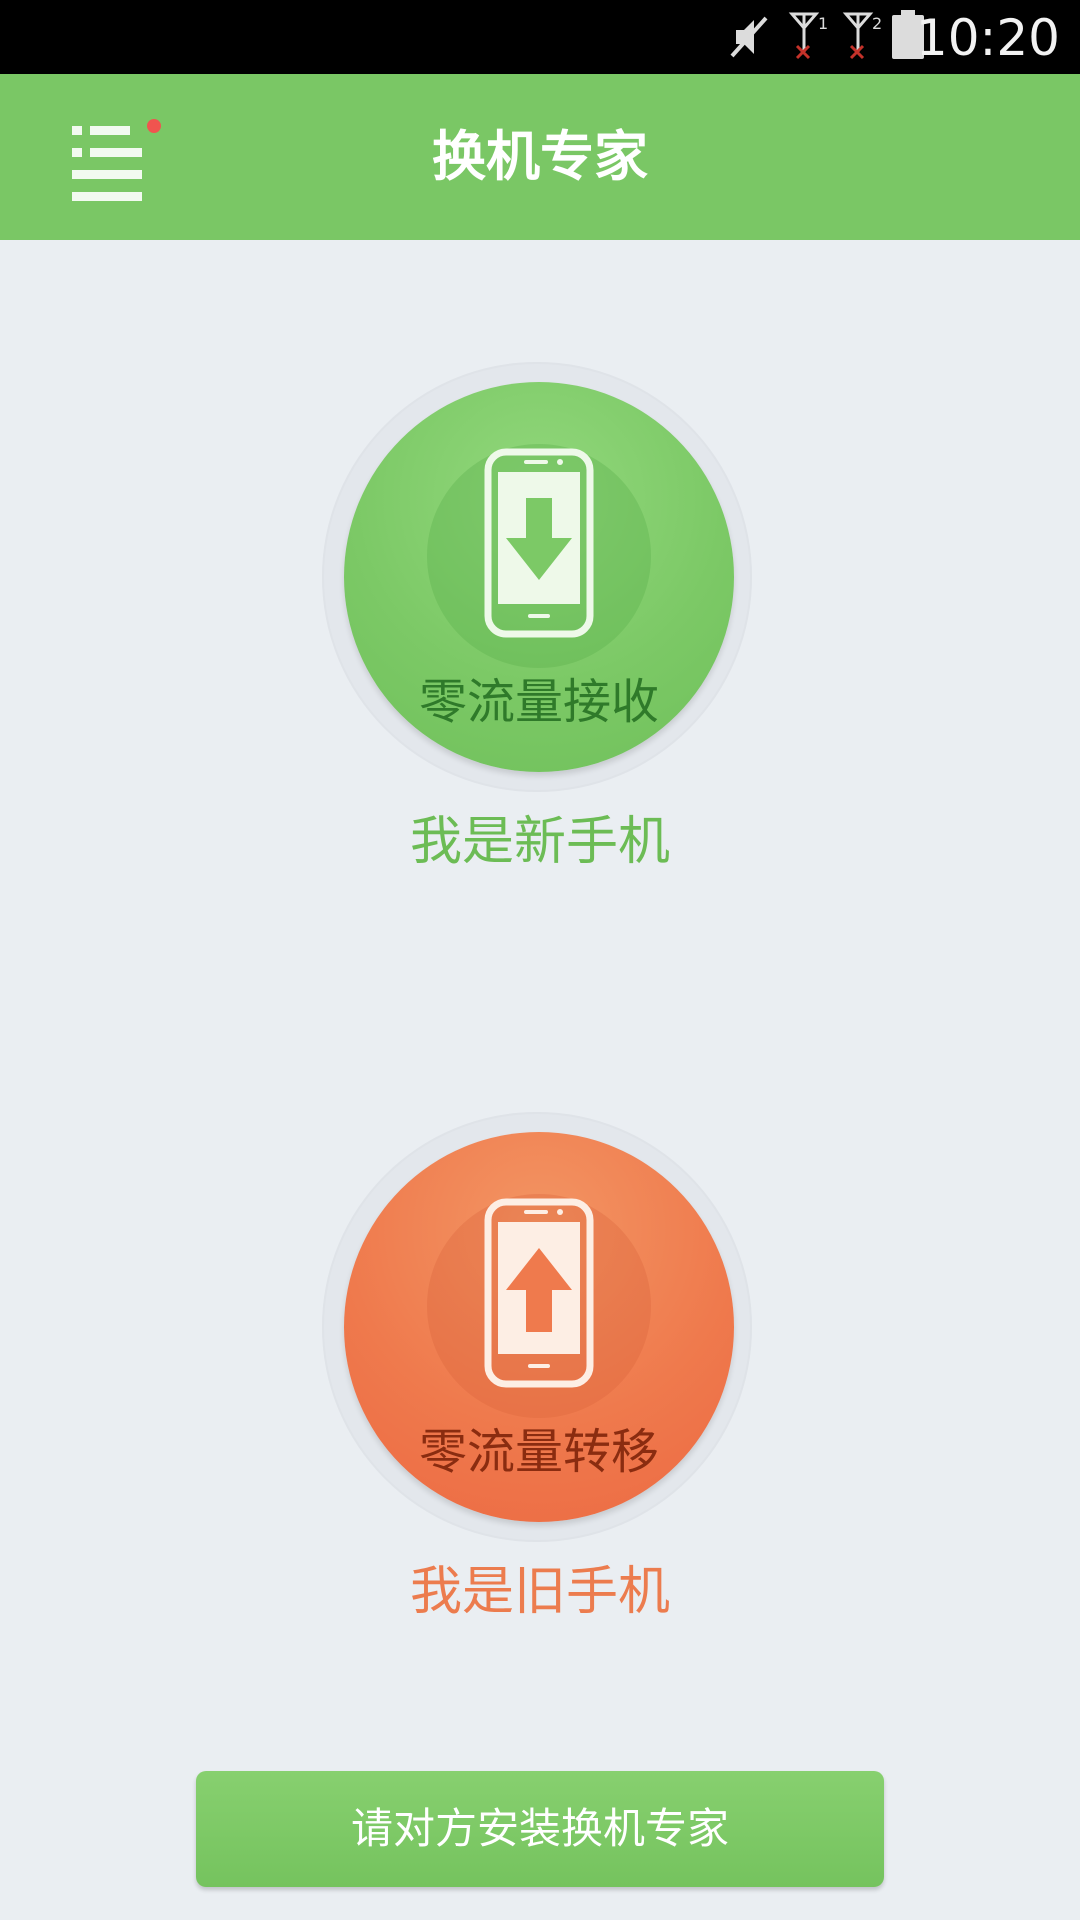 The width and height of the screenshot is (1080, 1920). I want to click on old-phone-label: 我是旧手机, so click(539, 1592).